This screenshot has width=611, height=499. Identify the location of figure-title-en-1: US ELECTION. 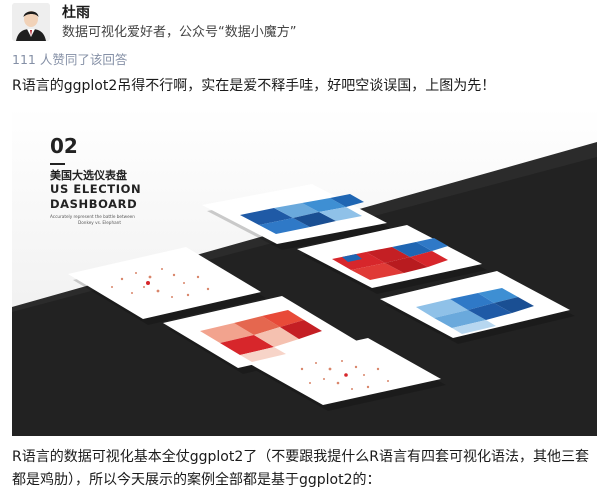
(95, 189).